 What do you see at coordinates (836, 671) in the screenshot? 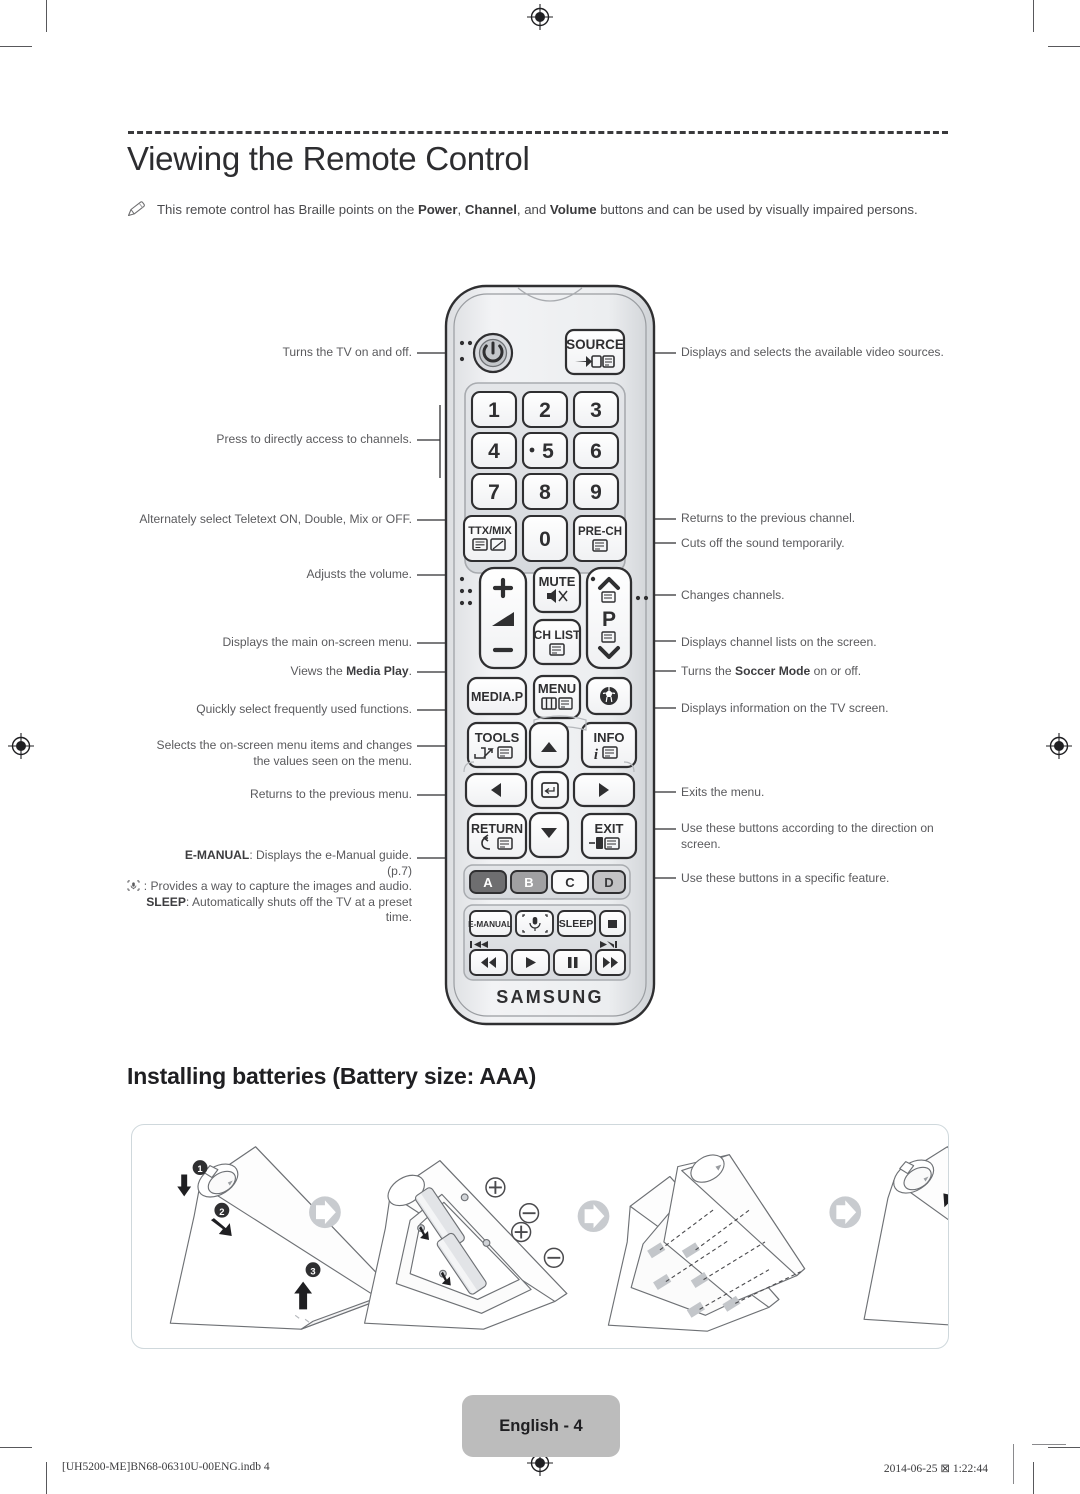
I see `callout-soccer-post: on or off.` at bounding box center [836, 671].